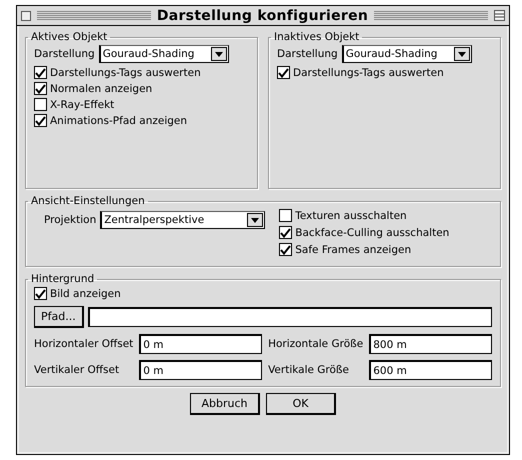  What do you see at coordinates (141, 88) in the screenshot?
I see `checkbox-option: Normalen anzeigen` at bounding box center [141, 88].